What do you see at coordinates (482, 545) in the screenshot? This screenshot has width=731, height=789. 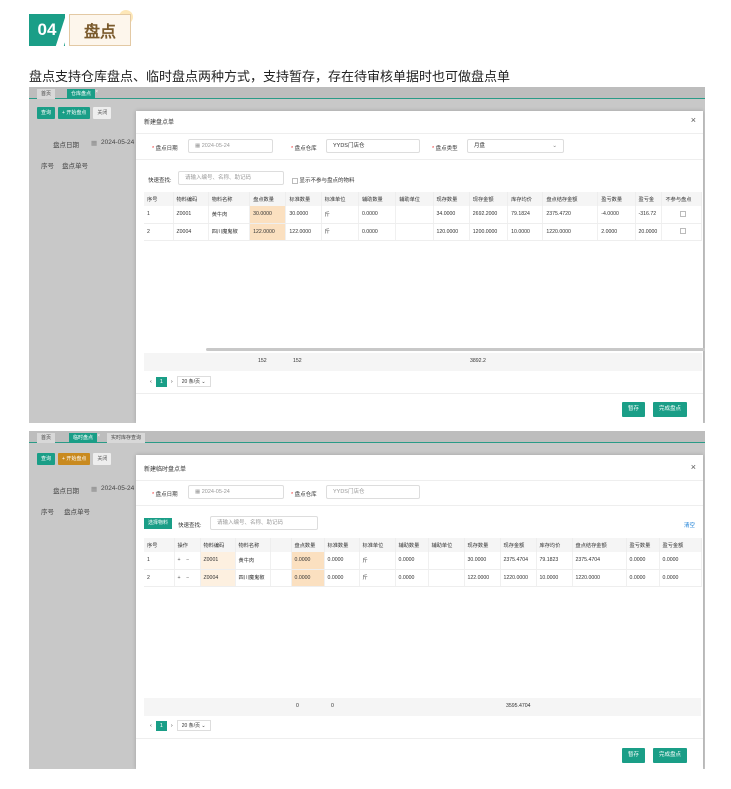 I see `col-header: 现存数量` at bounding box center [482, 545].